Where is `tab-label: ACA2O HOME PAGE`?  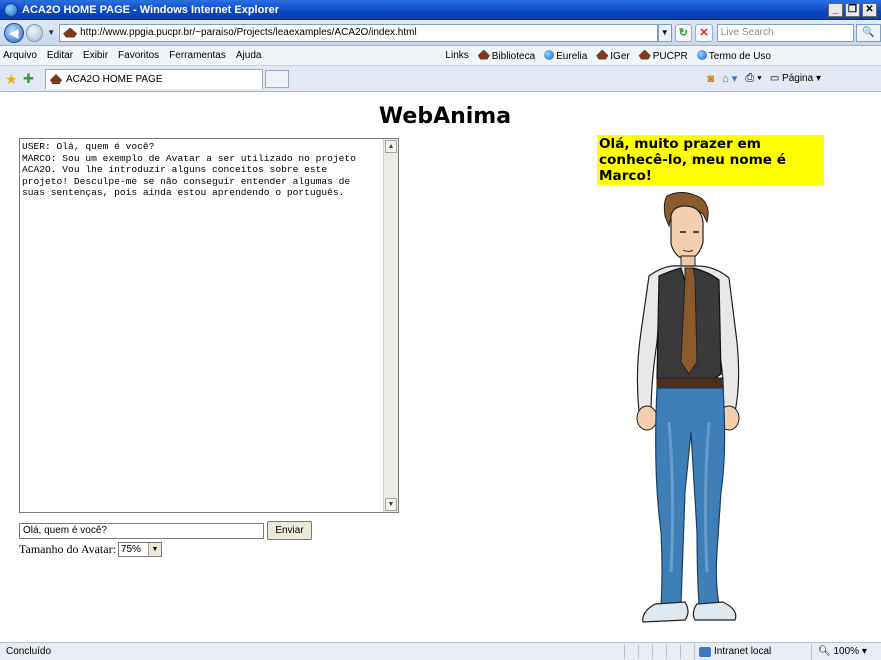
tab-label: ACA2O HOME PAGE is located at coordinates (114, 79).